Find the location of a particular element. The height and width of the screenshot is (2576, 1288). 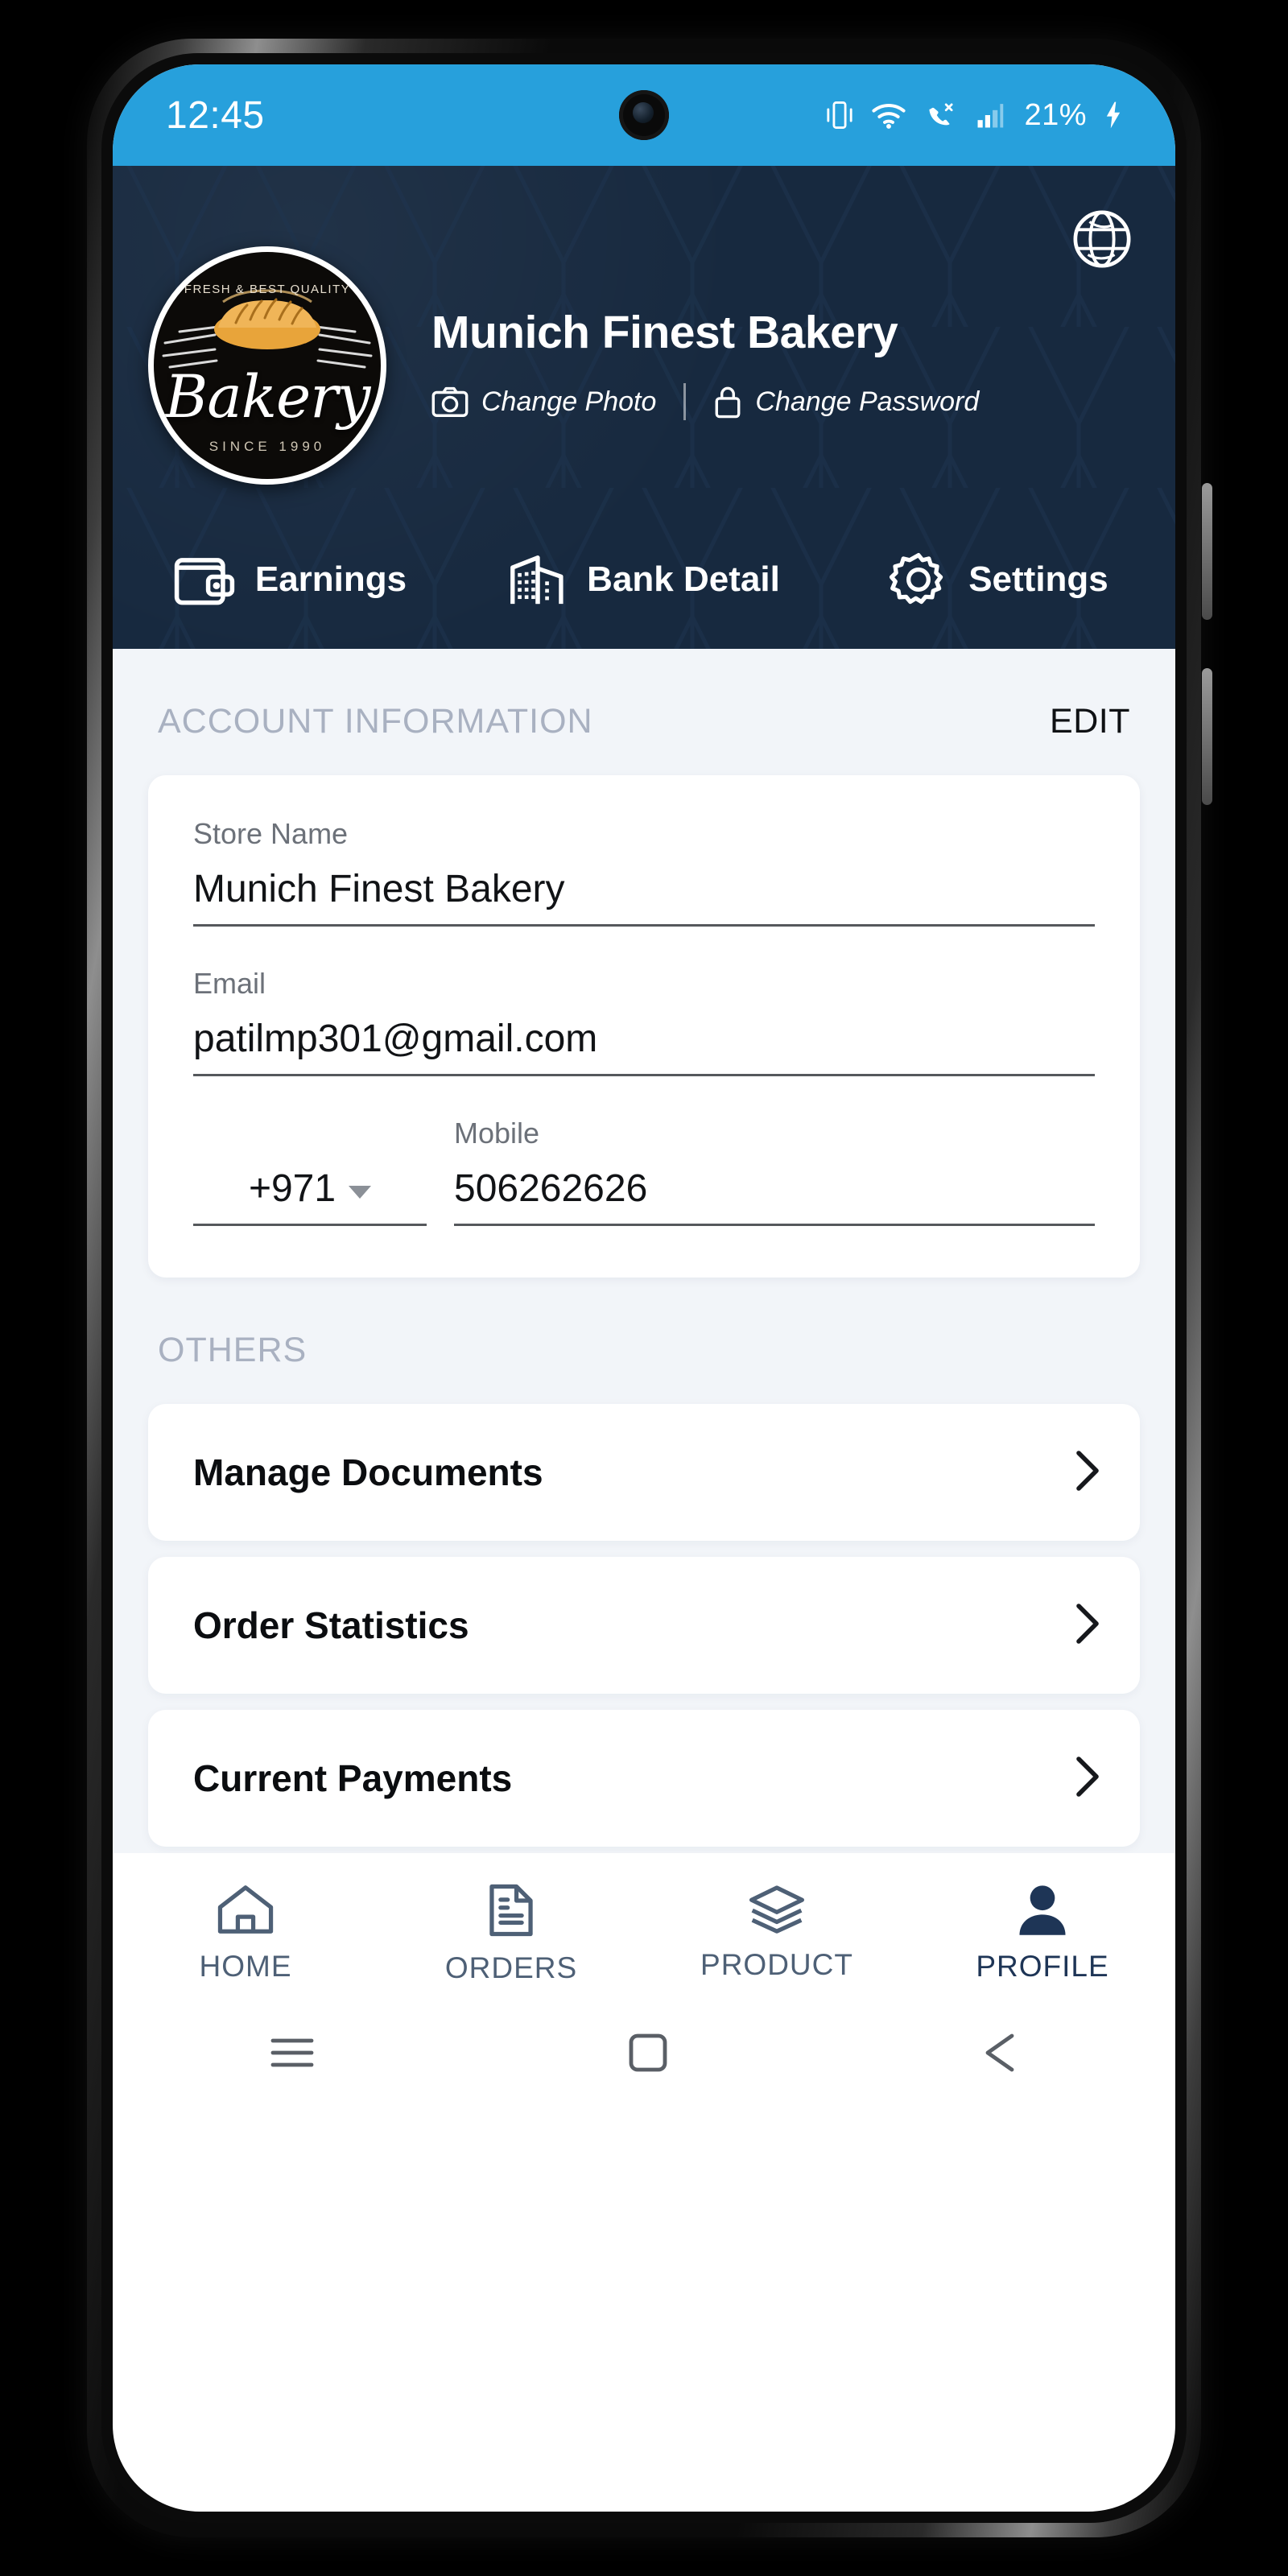

list-item-order-statistics: Order Statistics is located at coordinates (644, 1625).